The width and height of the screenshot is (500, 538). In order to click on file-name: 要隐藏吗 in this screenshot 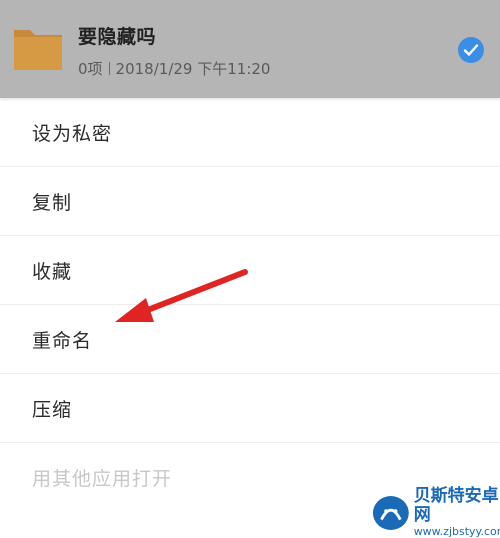, I will do `click(117, 37)`.